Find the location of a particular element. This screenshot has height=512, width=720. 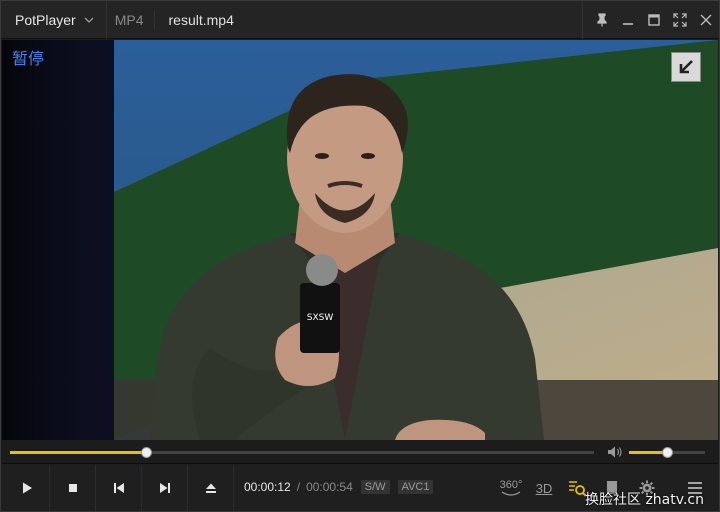

osd-status-text: 暂停 is located at coordinates (28, 58).